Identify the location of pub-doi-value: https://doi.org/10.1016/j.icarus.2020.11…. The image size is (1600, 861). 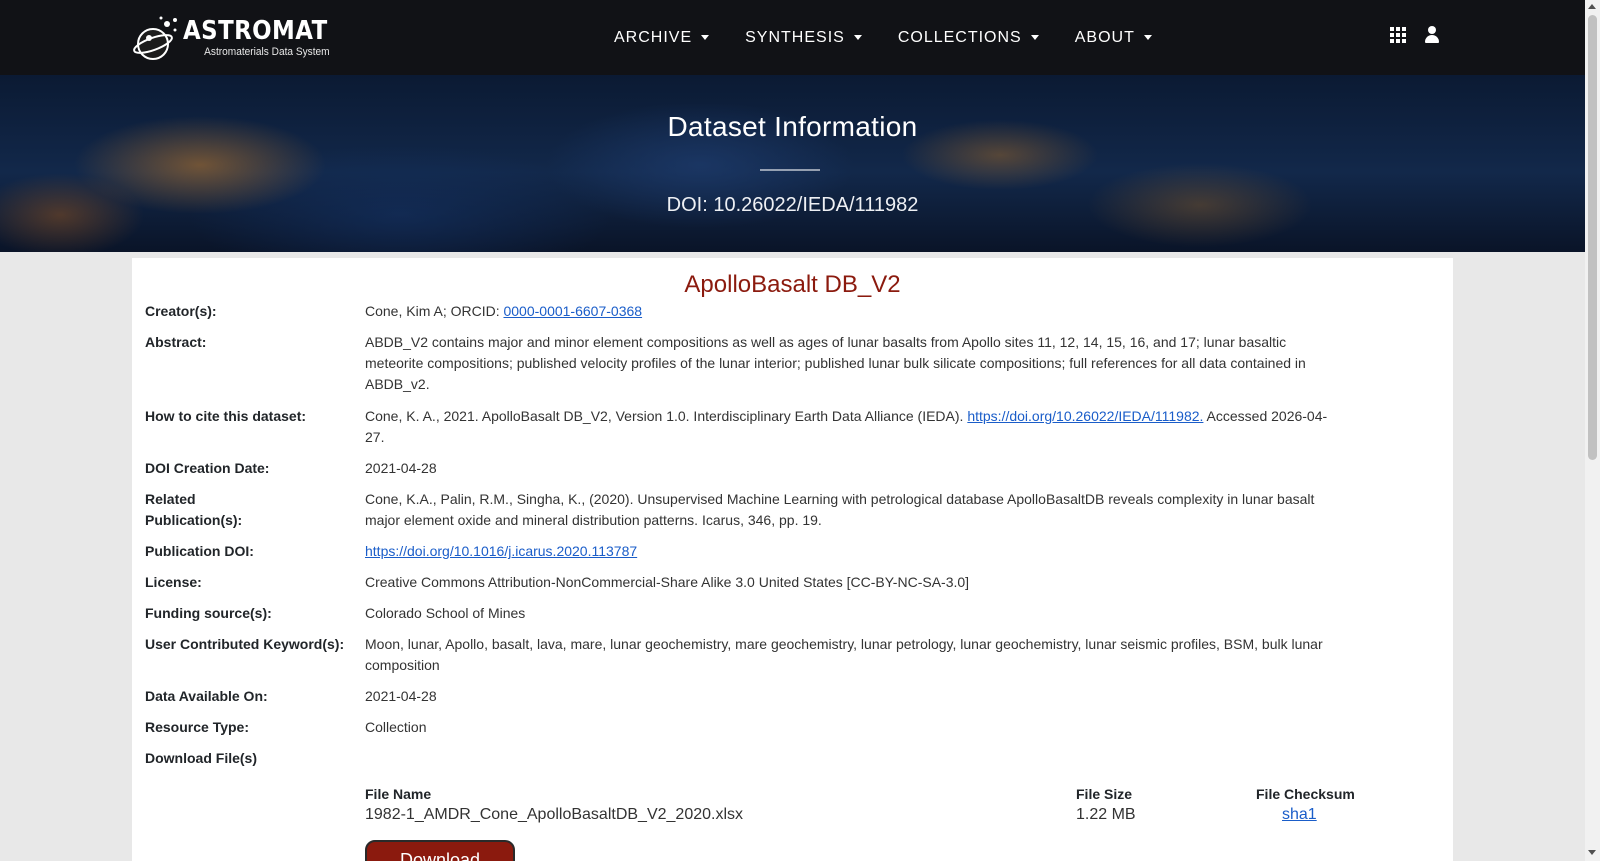
(850, 551).